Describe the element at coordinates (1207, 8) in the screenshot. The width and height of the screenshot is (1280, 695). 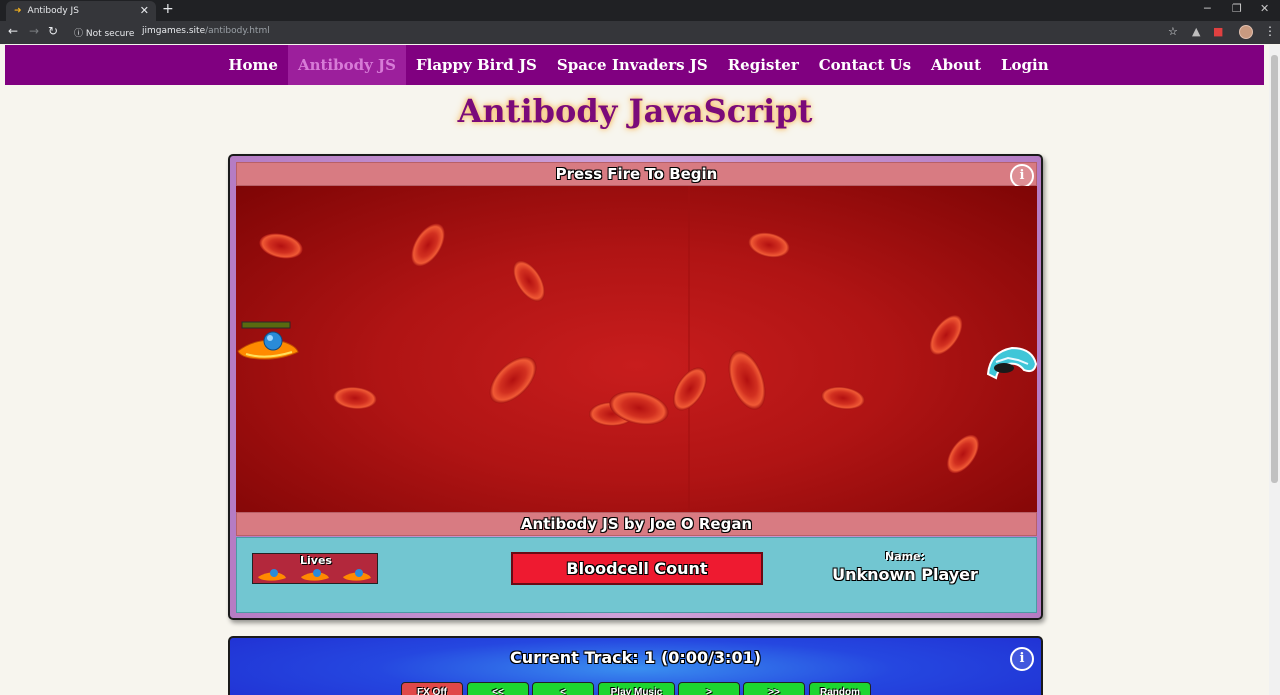
I see `minimize-icon: ─` at that location.